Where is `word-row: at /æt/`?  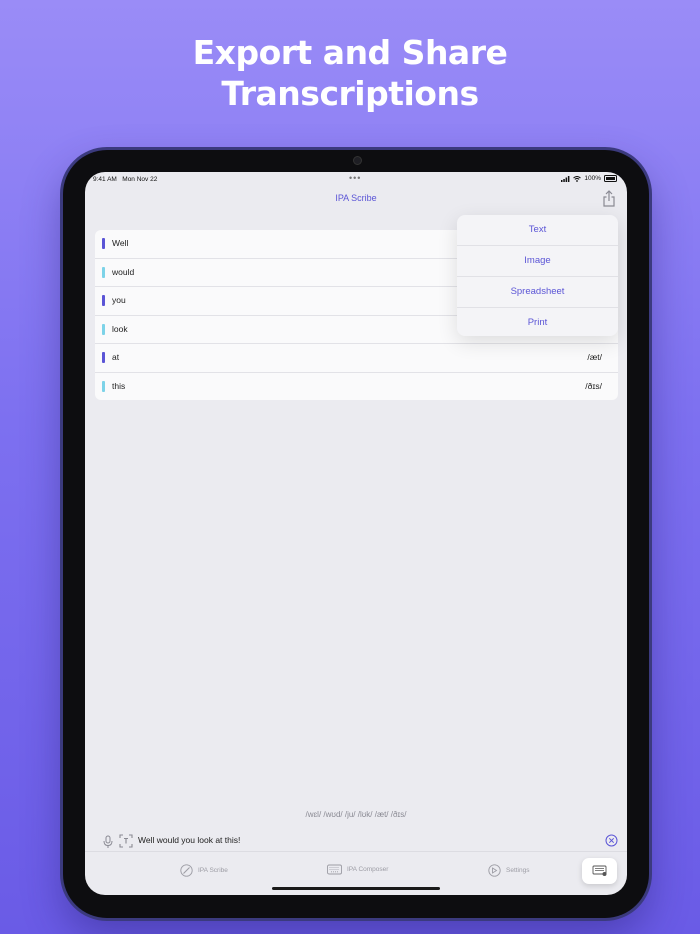
word-row: at /æt/ is located at coordinates (356, 358).